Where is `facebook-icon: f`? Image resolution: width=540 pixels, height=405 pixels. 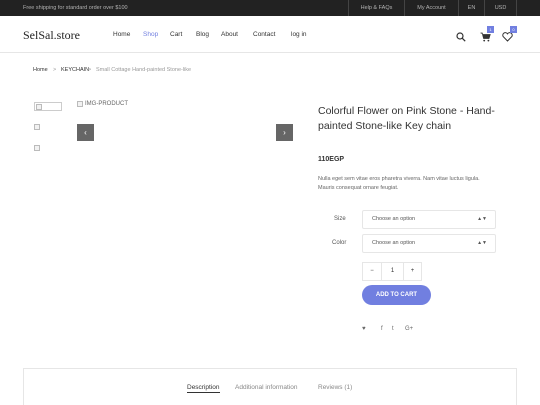 facebook-icon: f is located at coordinates (382, 329).